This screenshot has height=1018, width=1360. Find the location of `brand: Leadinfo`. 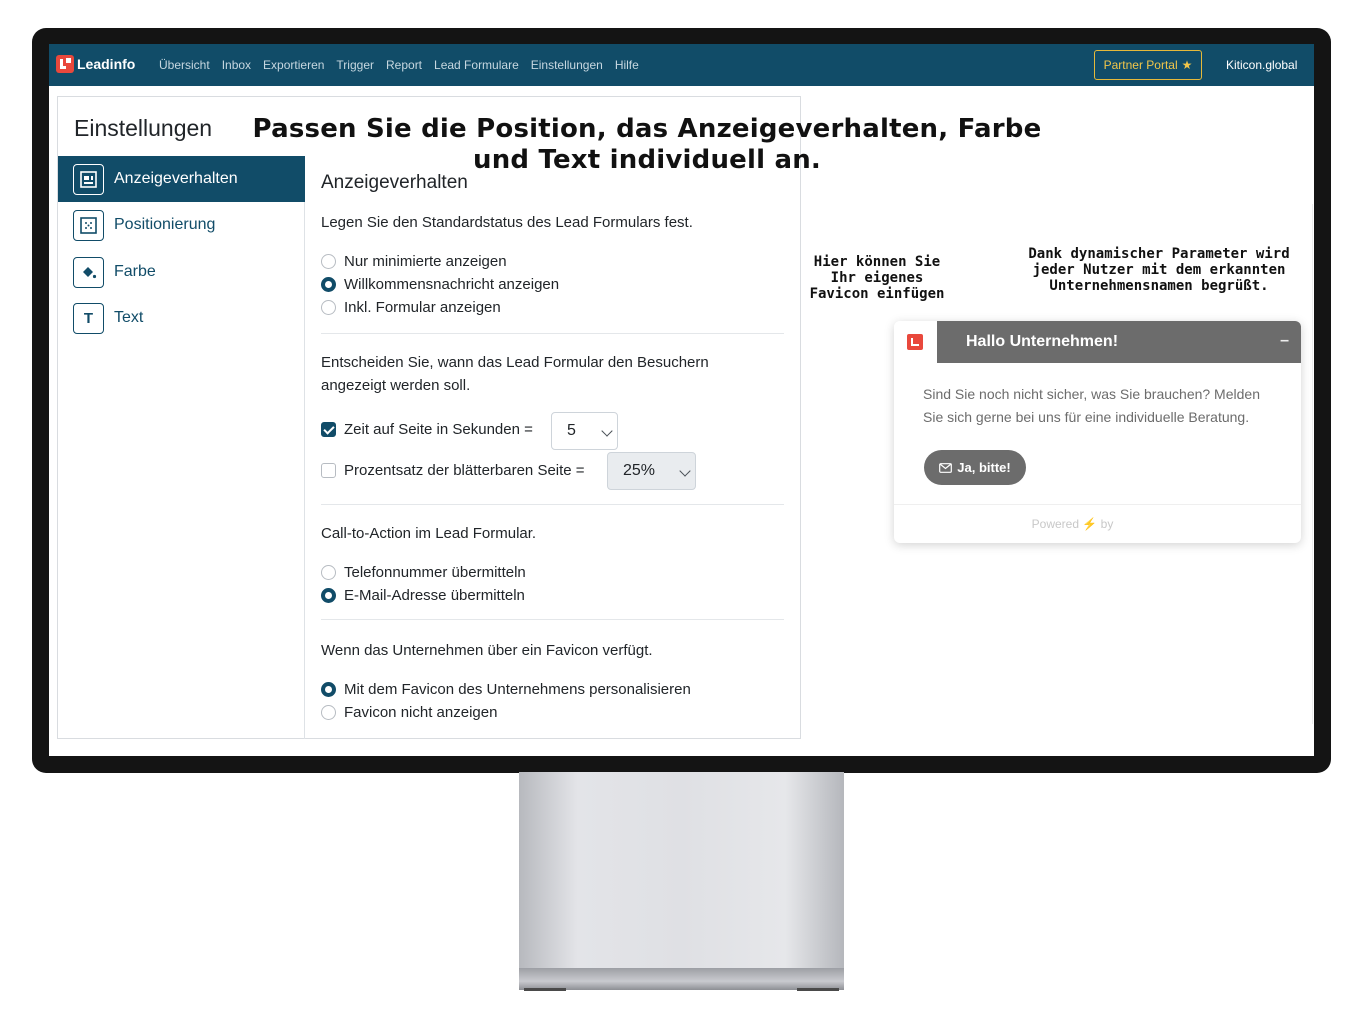

brand: Leadinfo is located at coordinates (95, 64).